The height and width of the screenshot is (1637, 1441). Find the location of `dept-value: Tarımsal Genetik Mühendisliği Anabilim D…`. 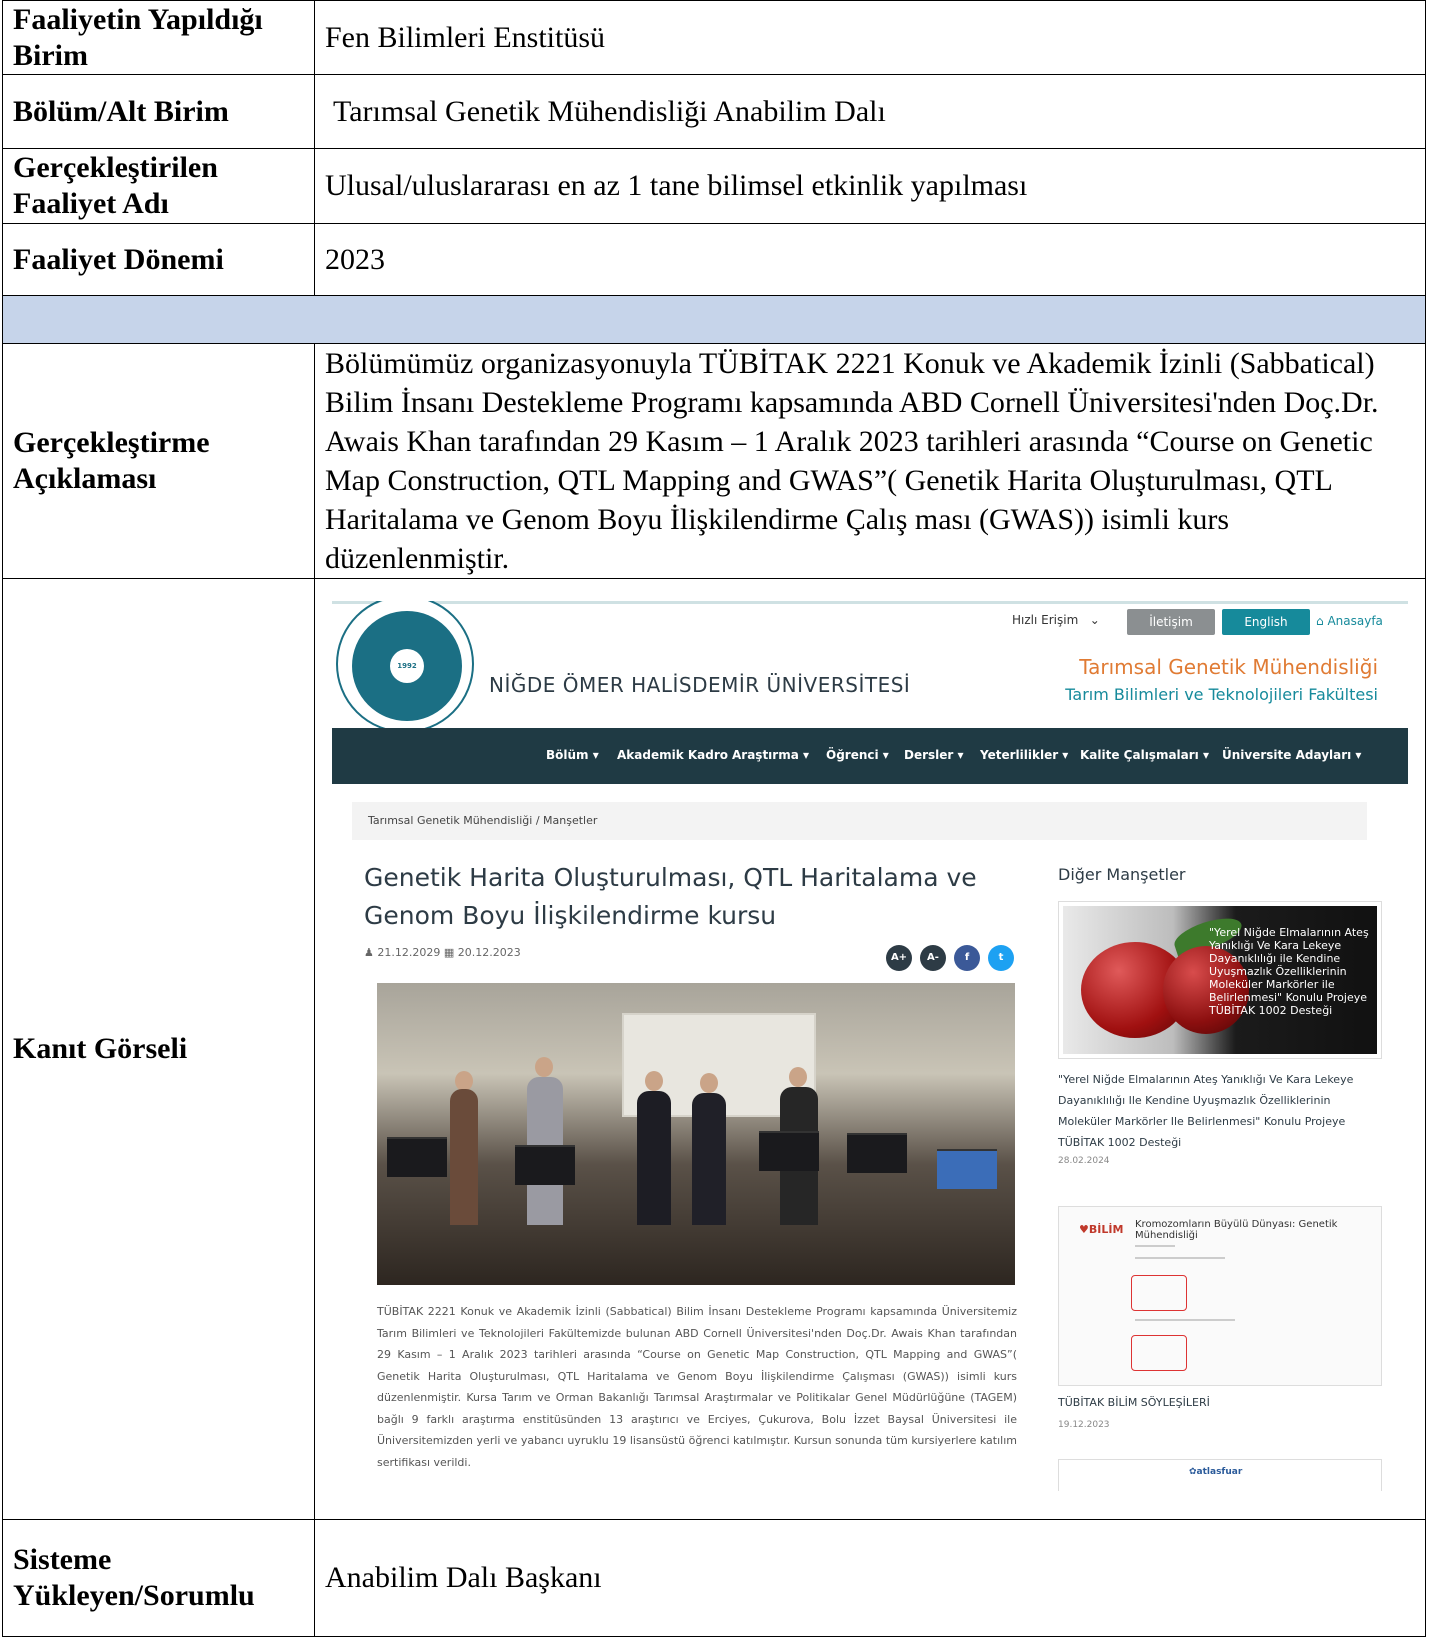

dept-value: Tarımsal Genetik Mühendisliği Anabilim D… is located at coordinates (870, 111).